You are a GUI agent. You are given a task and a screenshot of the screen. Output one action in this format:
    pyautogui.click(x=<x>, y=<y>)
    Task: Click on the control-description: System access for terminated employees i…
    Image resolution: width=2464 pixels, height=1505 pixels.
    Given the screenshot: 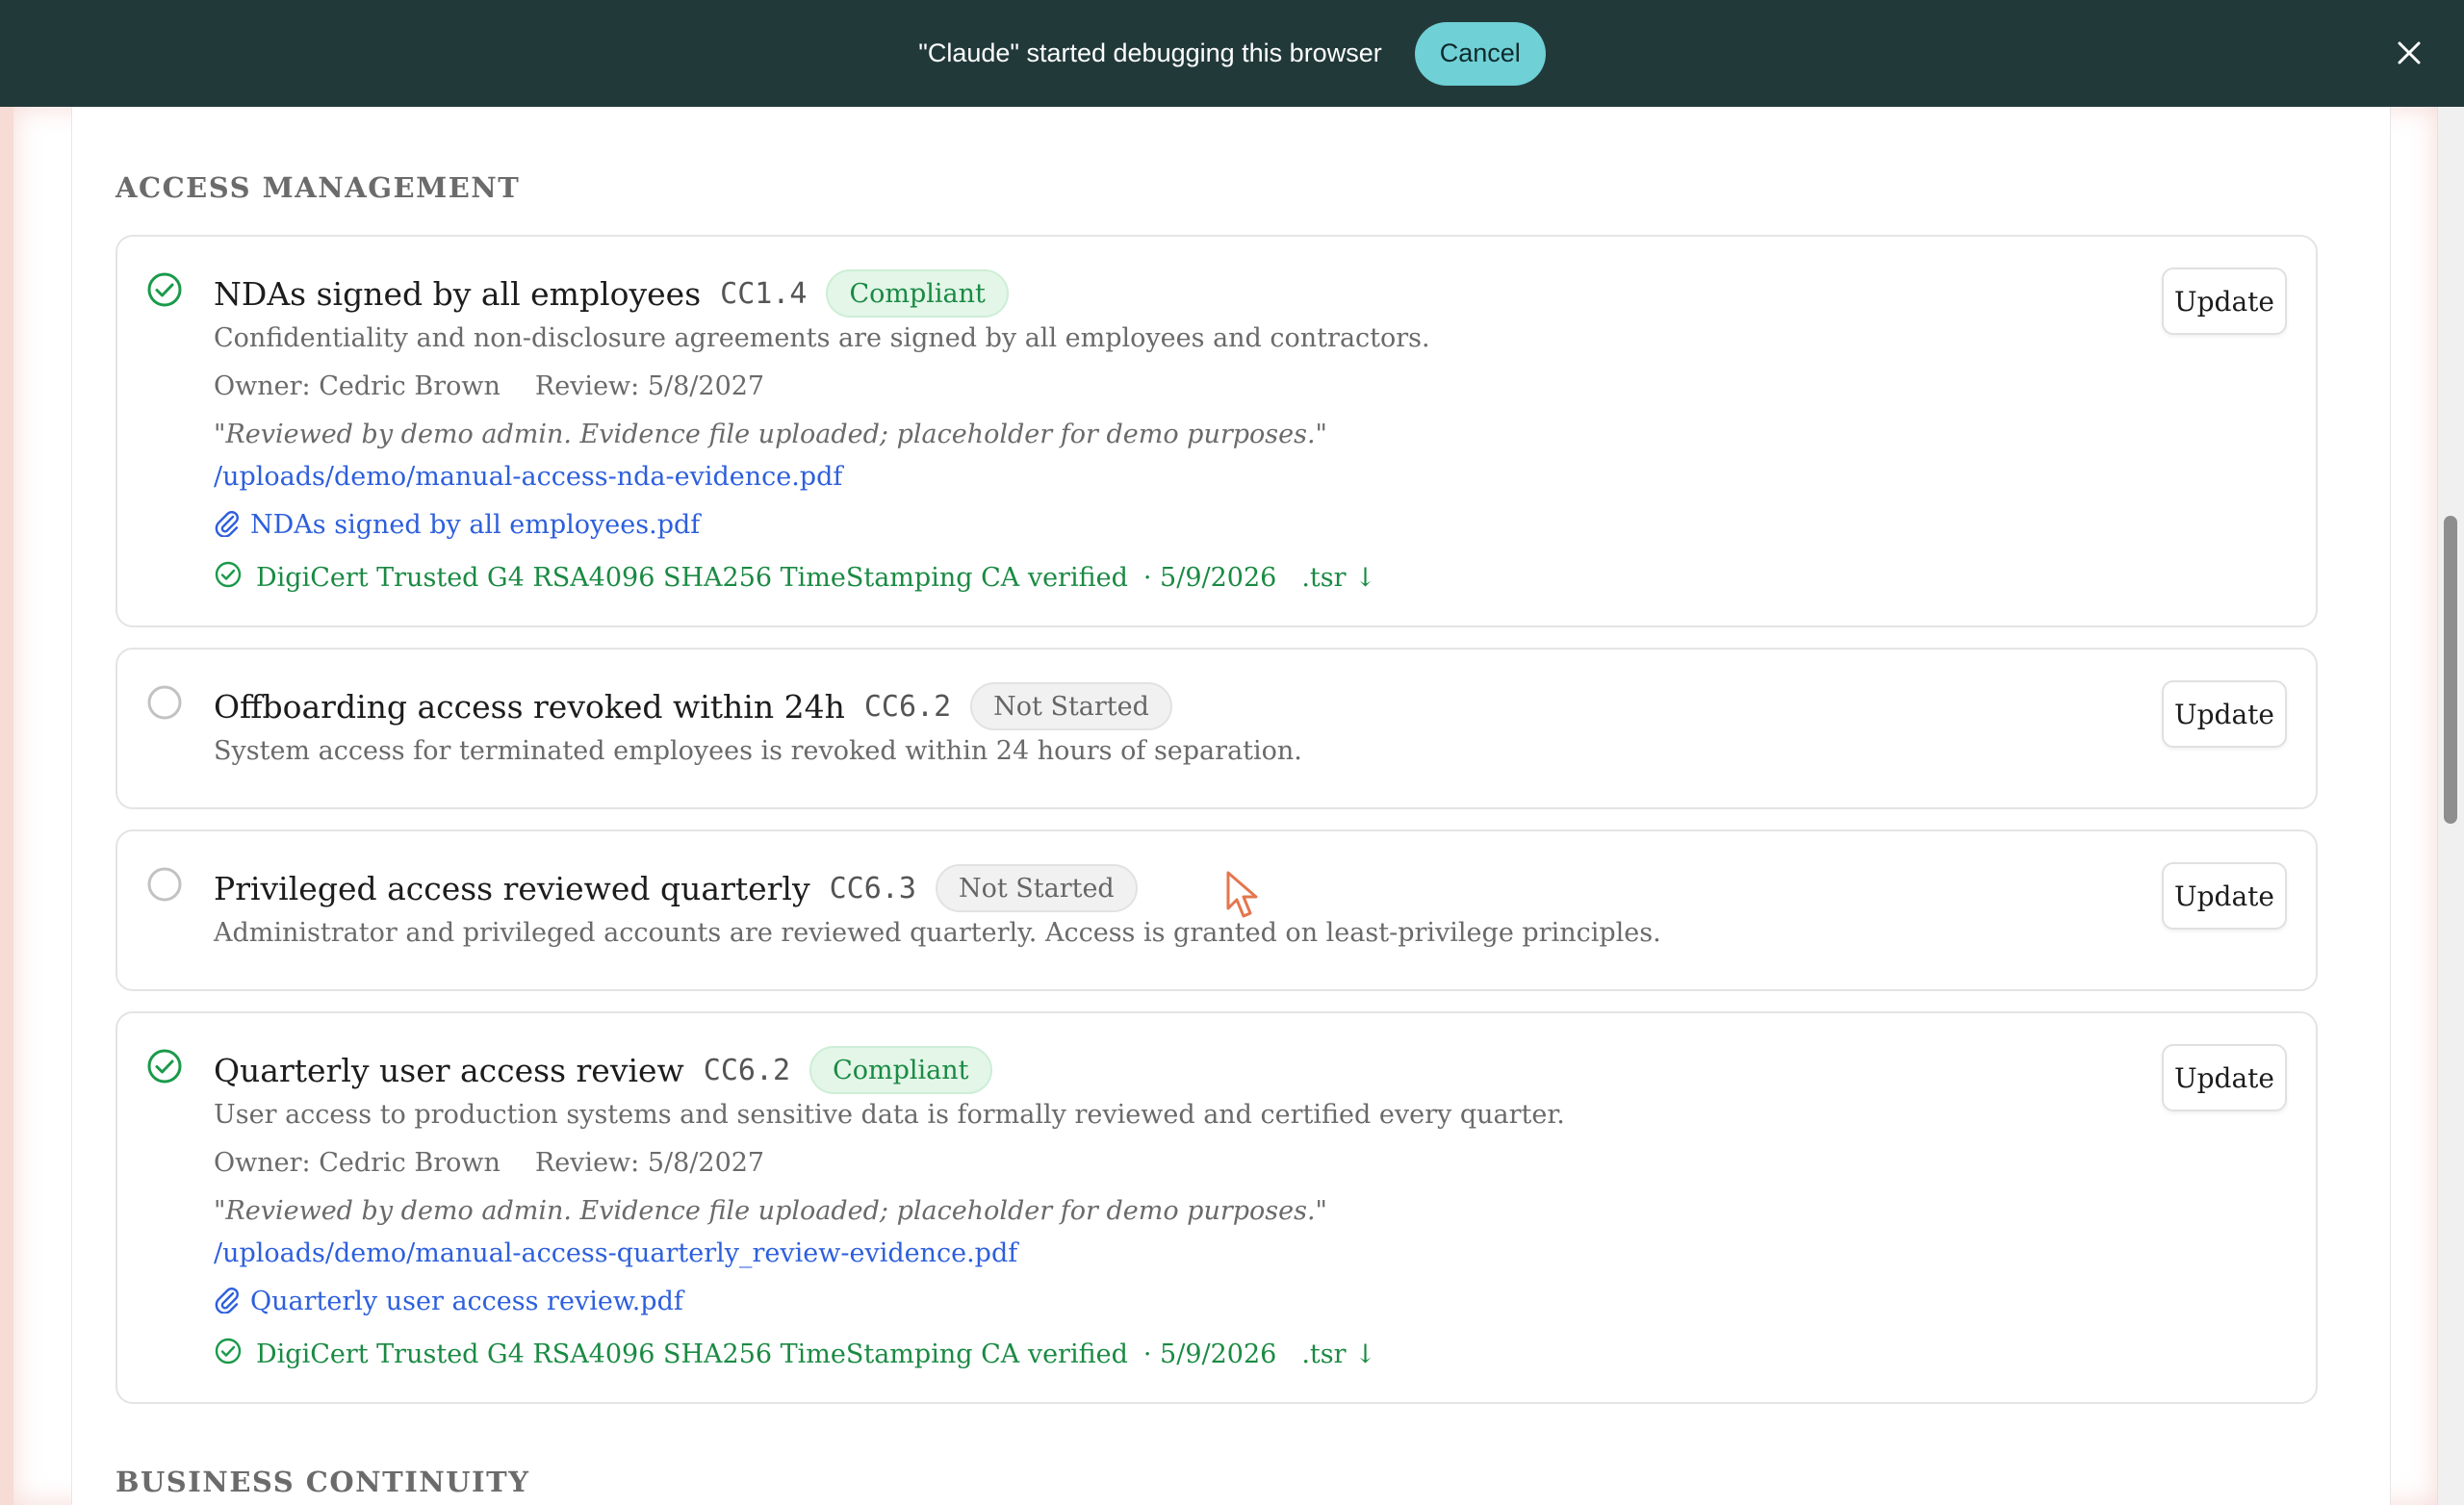 What is the action you would take?
    pyautogui.click(x=758, y=751)
    